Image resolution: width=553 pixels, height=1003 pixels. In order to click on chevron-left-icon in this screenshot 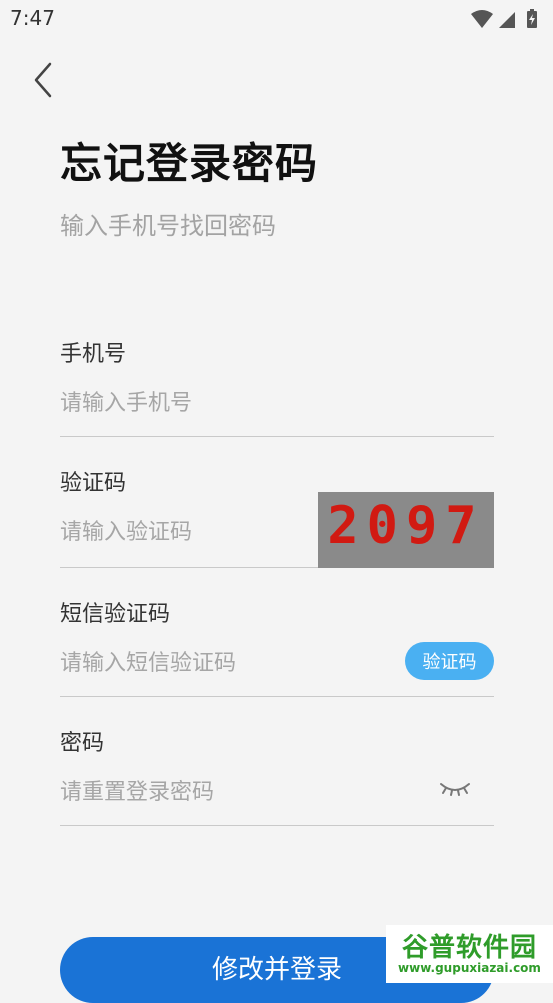, I will do `click(43, 80)`.